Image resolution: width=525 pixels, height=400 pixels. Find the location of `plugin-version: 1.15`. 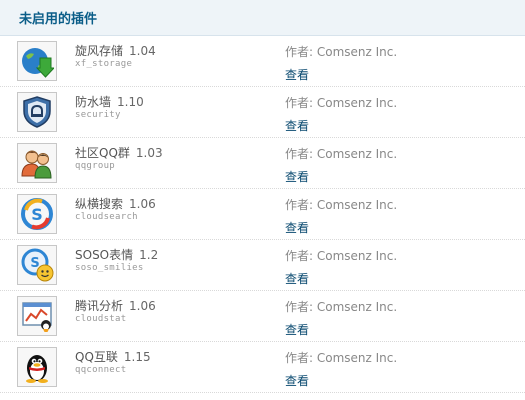

plugin-version: 1.15 is located at coordinates (137, 357).